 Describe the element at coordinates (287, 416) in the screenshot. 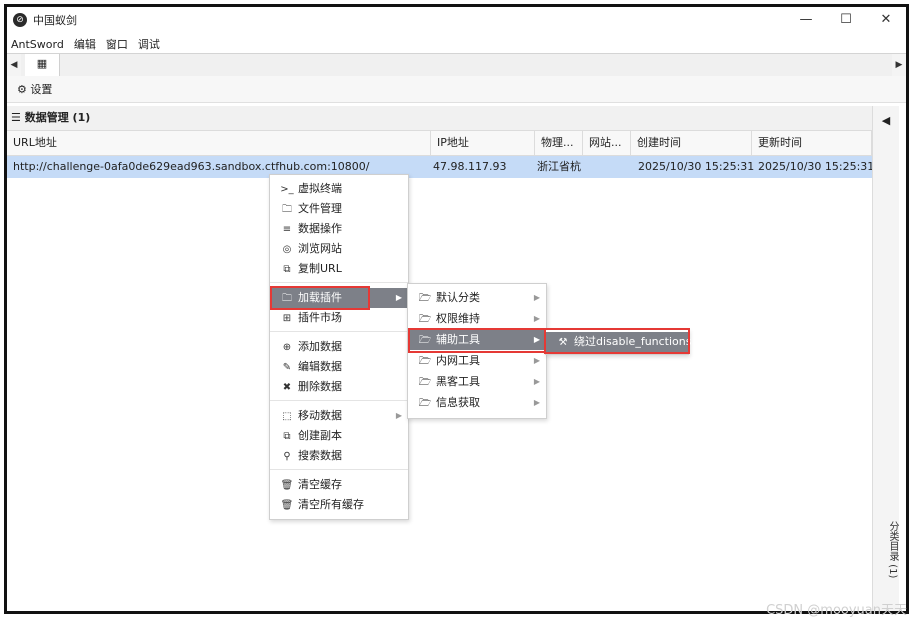

I see `move-icon: ⬚` at that location.